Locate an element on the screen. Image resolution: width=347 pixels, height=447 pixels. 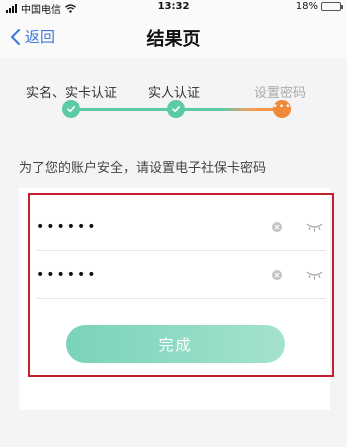
step-1-check-icon is located at coordinates (71, 109).